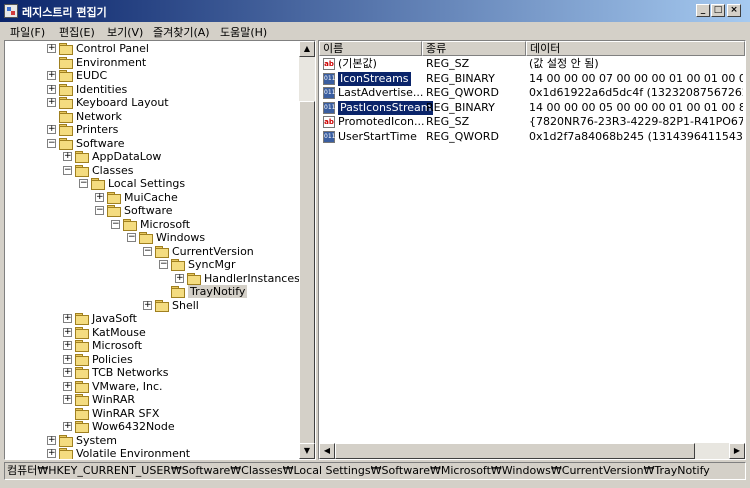 The height and width of the screenshot is (488, 750). Describe the element at coordinates (150, 399) in the screenshot. I see `tree-item: + WinRAR` at that location.